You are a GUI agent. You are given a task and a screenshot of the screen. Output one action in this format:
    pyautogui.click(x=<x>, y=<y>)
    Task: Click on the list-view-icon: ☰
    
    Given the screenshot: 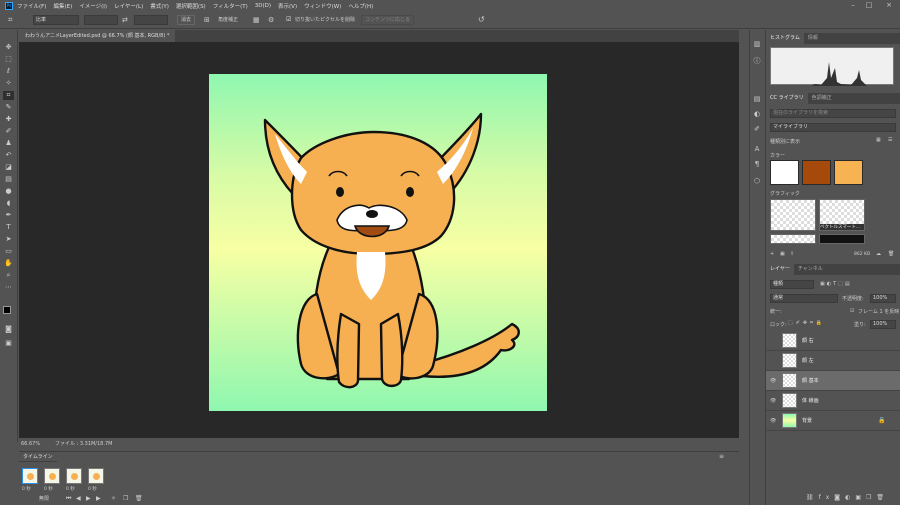 What is the action you would take?
    pyautogui.click(x=890, y=140)
    